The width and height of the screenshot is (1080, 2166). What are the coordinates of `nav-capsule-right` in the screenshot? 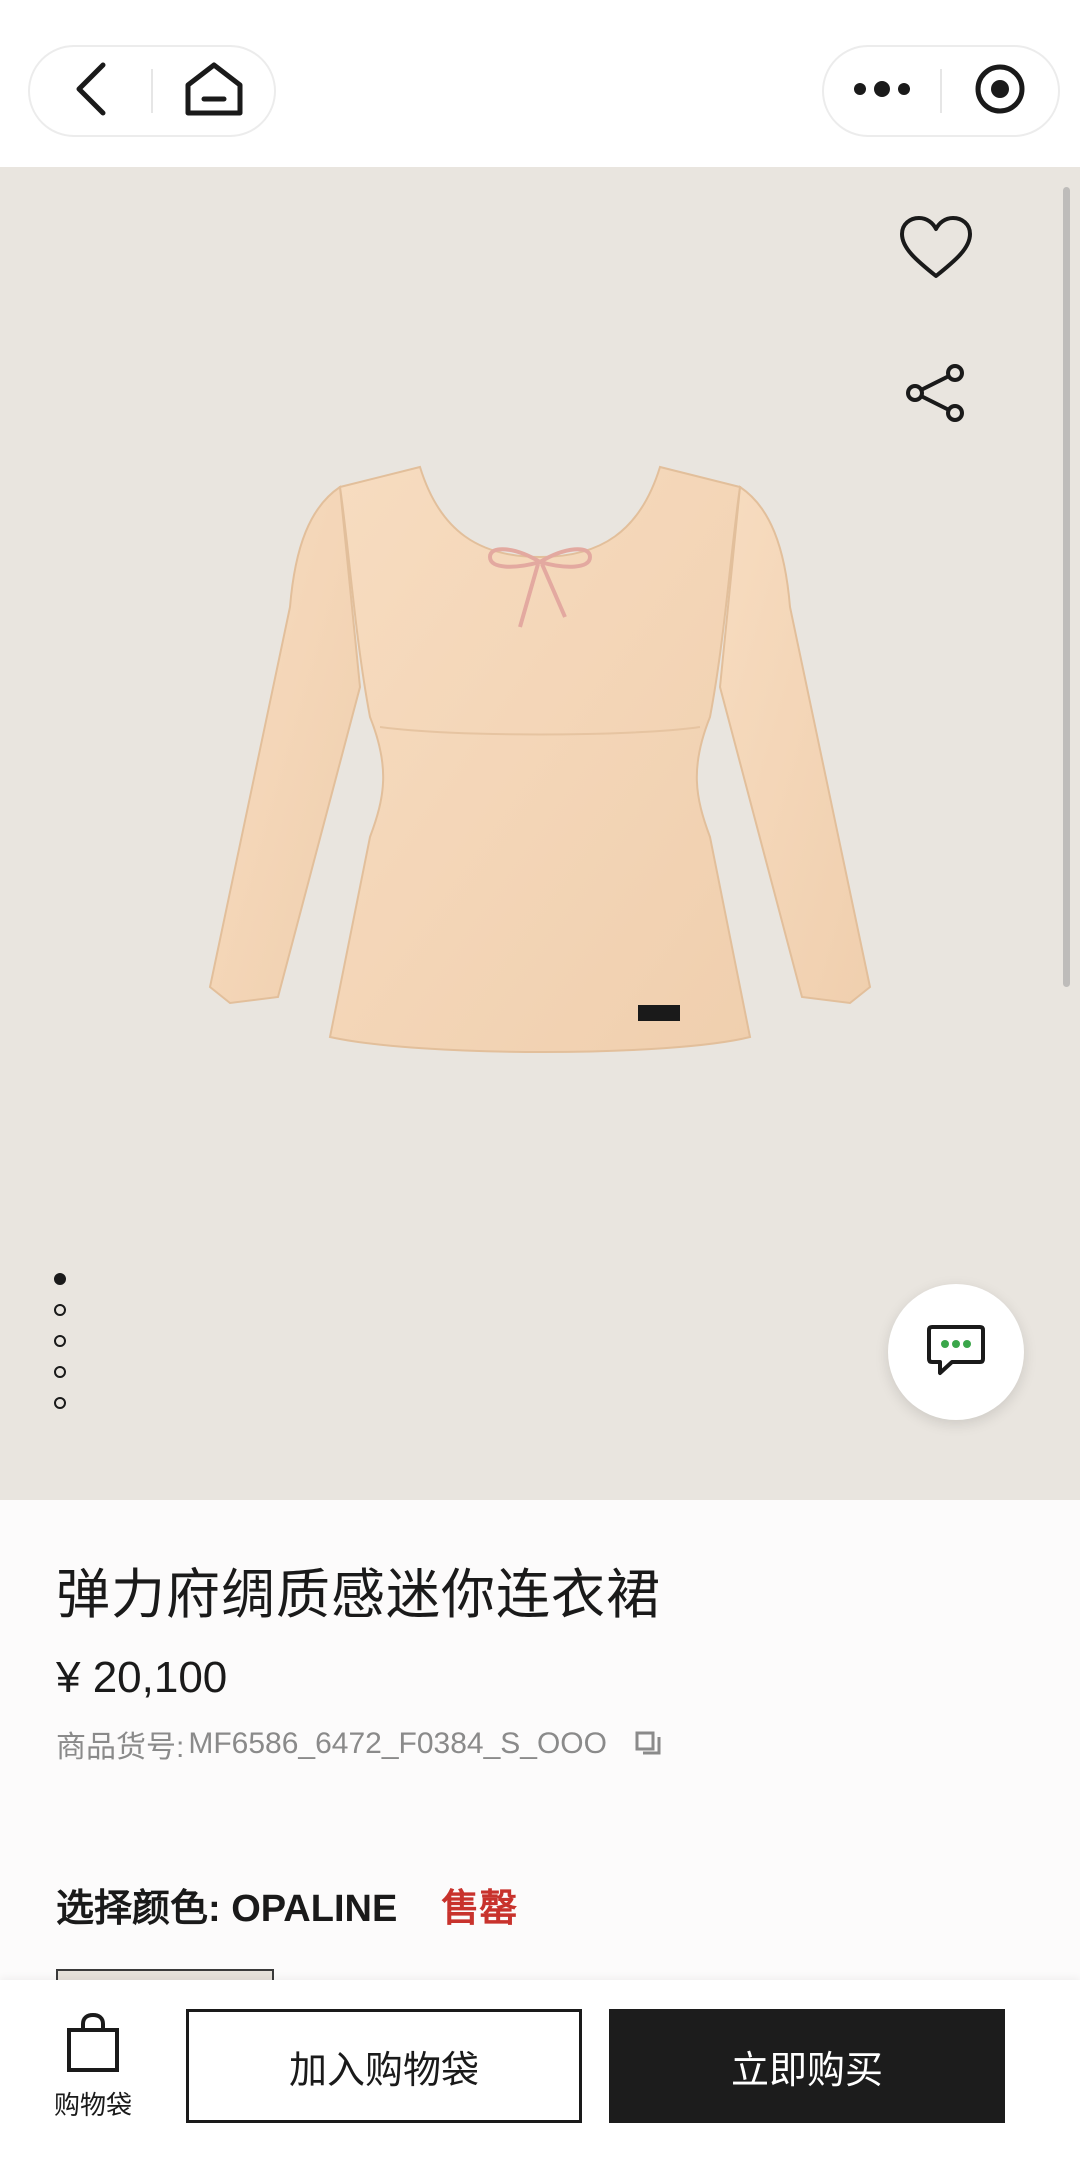 It's located at (941, 91).